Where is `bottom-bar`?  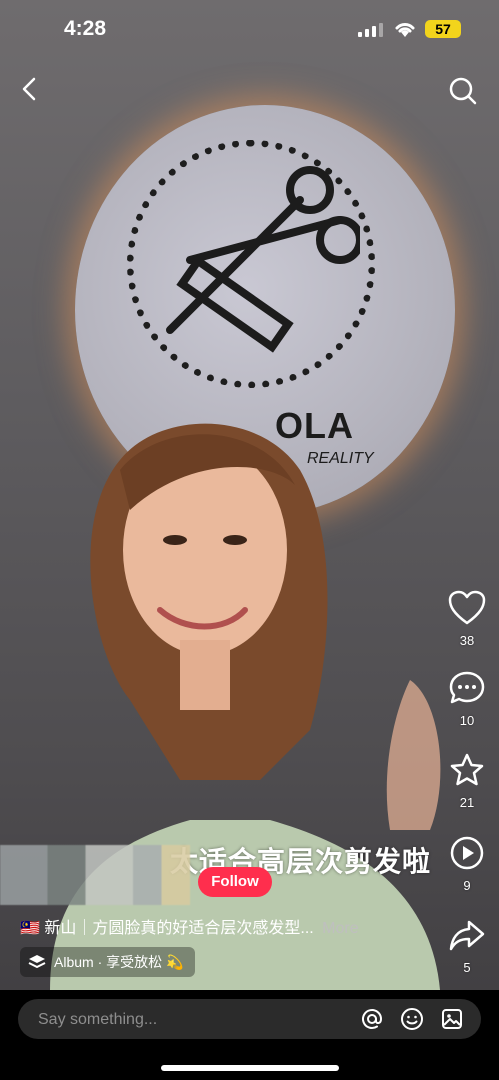 bottom-bar is located at coordinates (249, 1035).